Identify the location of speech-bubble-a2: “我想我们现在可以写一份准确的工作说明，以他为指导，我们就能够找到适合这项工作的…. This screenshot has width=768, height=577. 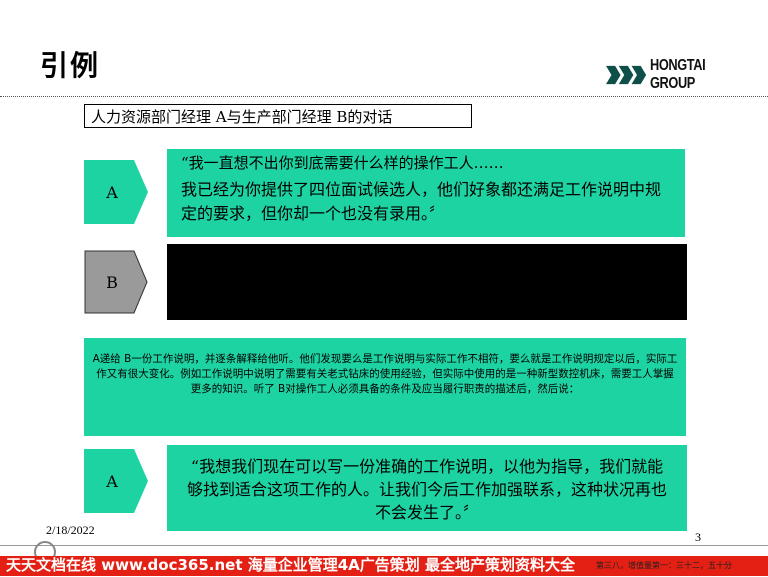
(427, 488).